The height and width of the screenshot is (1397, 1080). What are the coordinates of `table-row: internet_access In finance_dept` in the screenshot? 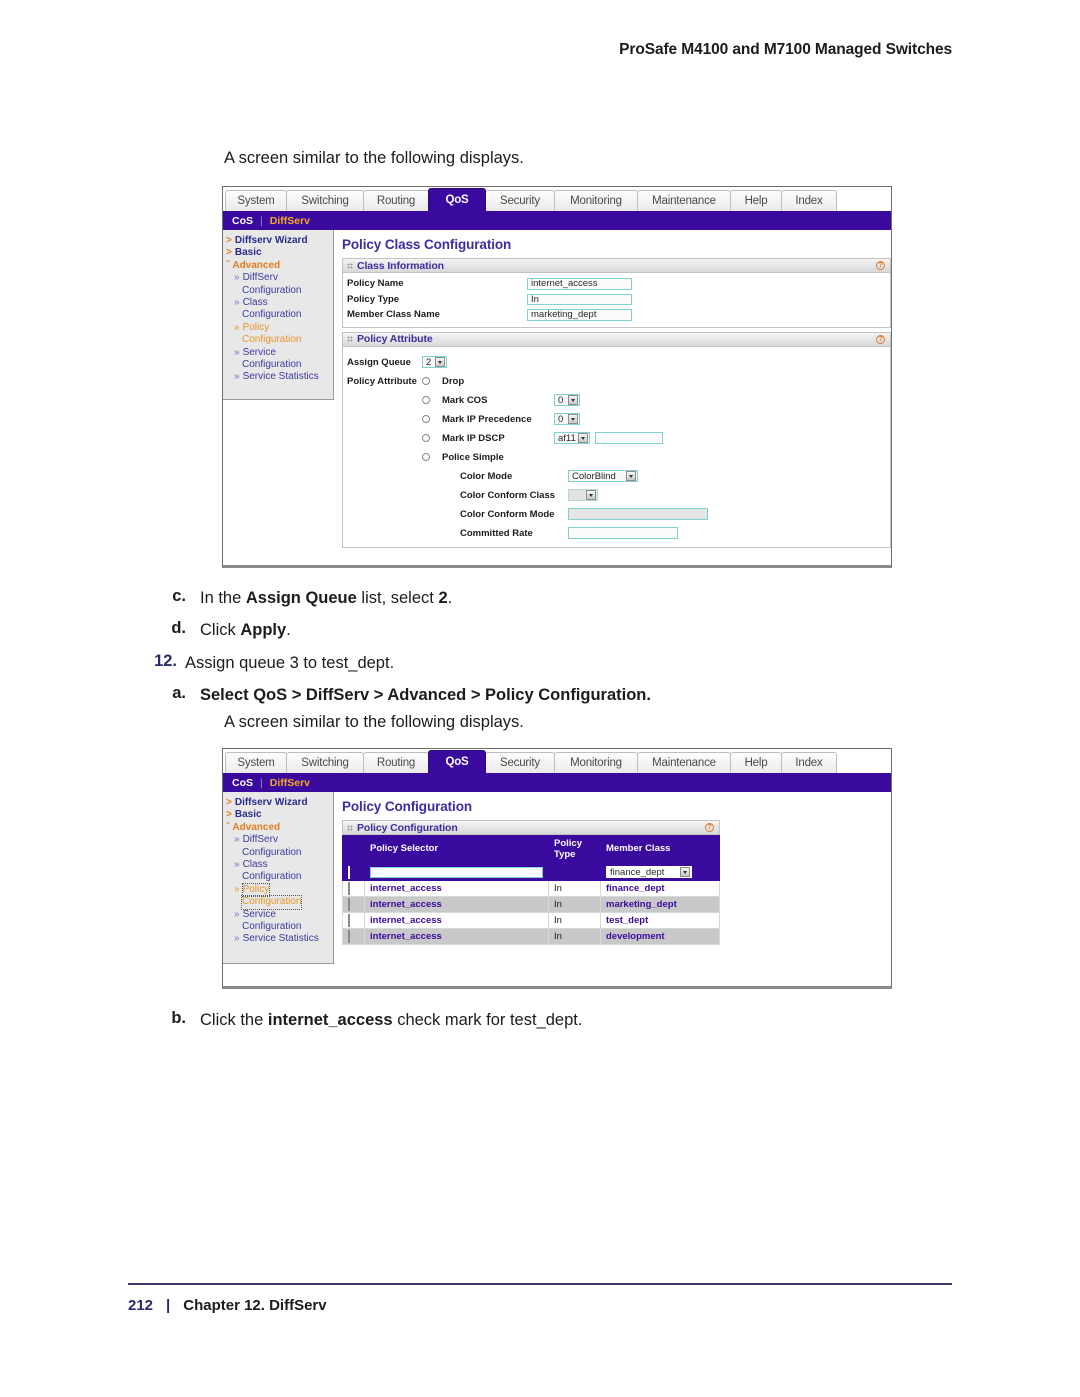 It's located at (531, 888).